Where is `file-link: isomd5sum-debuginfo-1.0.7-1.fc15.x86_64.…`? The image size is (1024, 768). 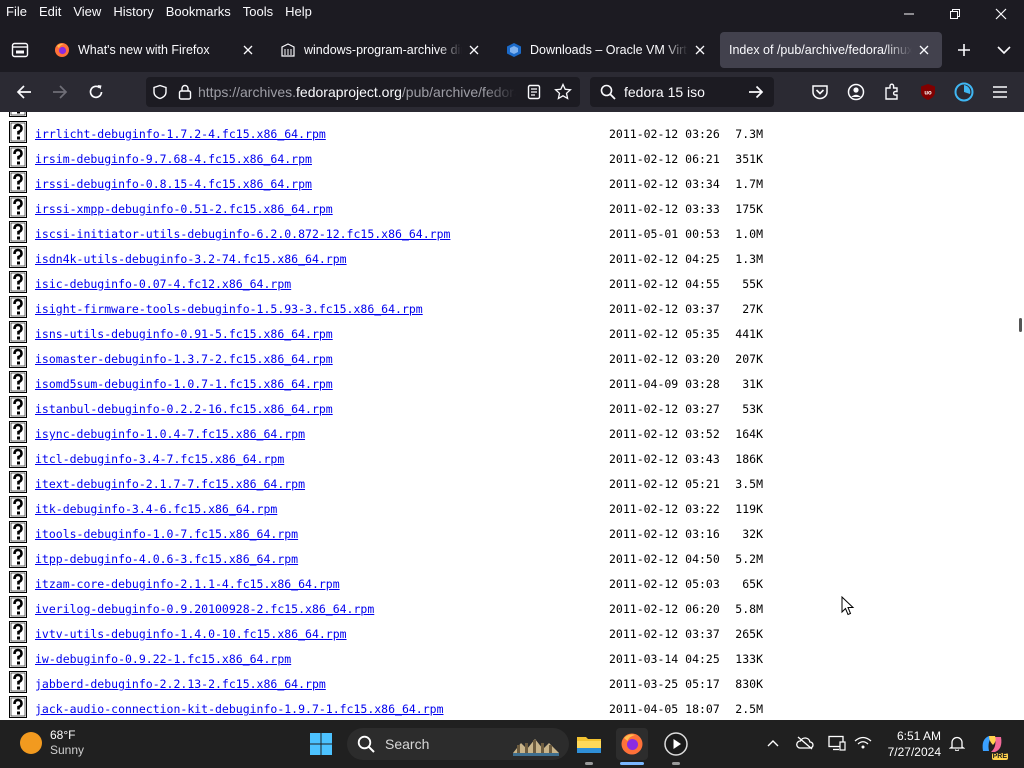
file-link: isomd5sum-debuginfo-1.0.7-1.fc15.x86_64.… is located at coordinates (184, 384).